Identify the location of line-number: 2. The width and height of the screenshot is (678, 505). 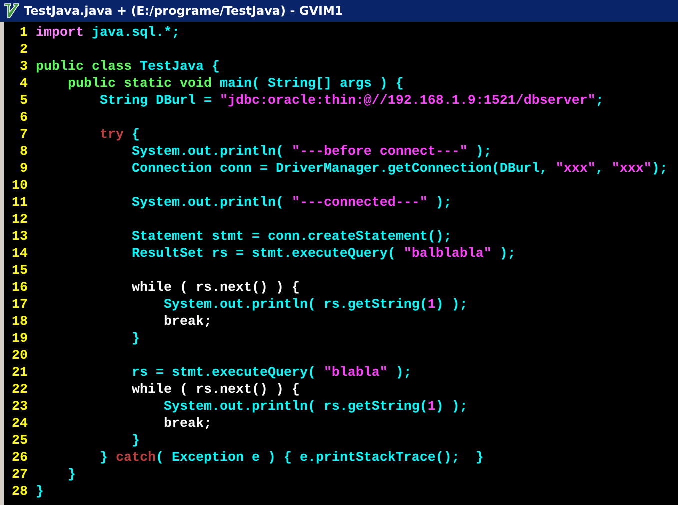
(23, 50).